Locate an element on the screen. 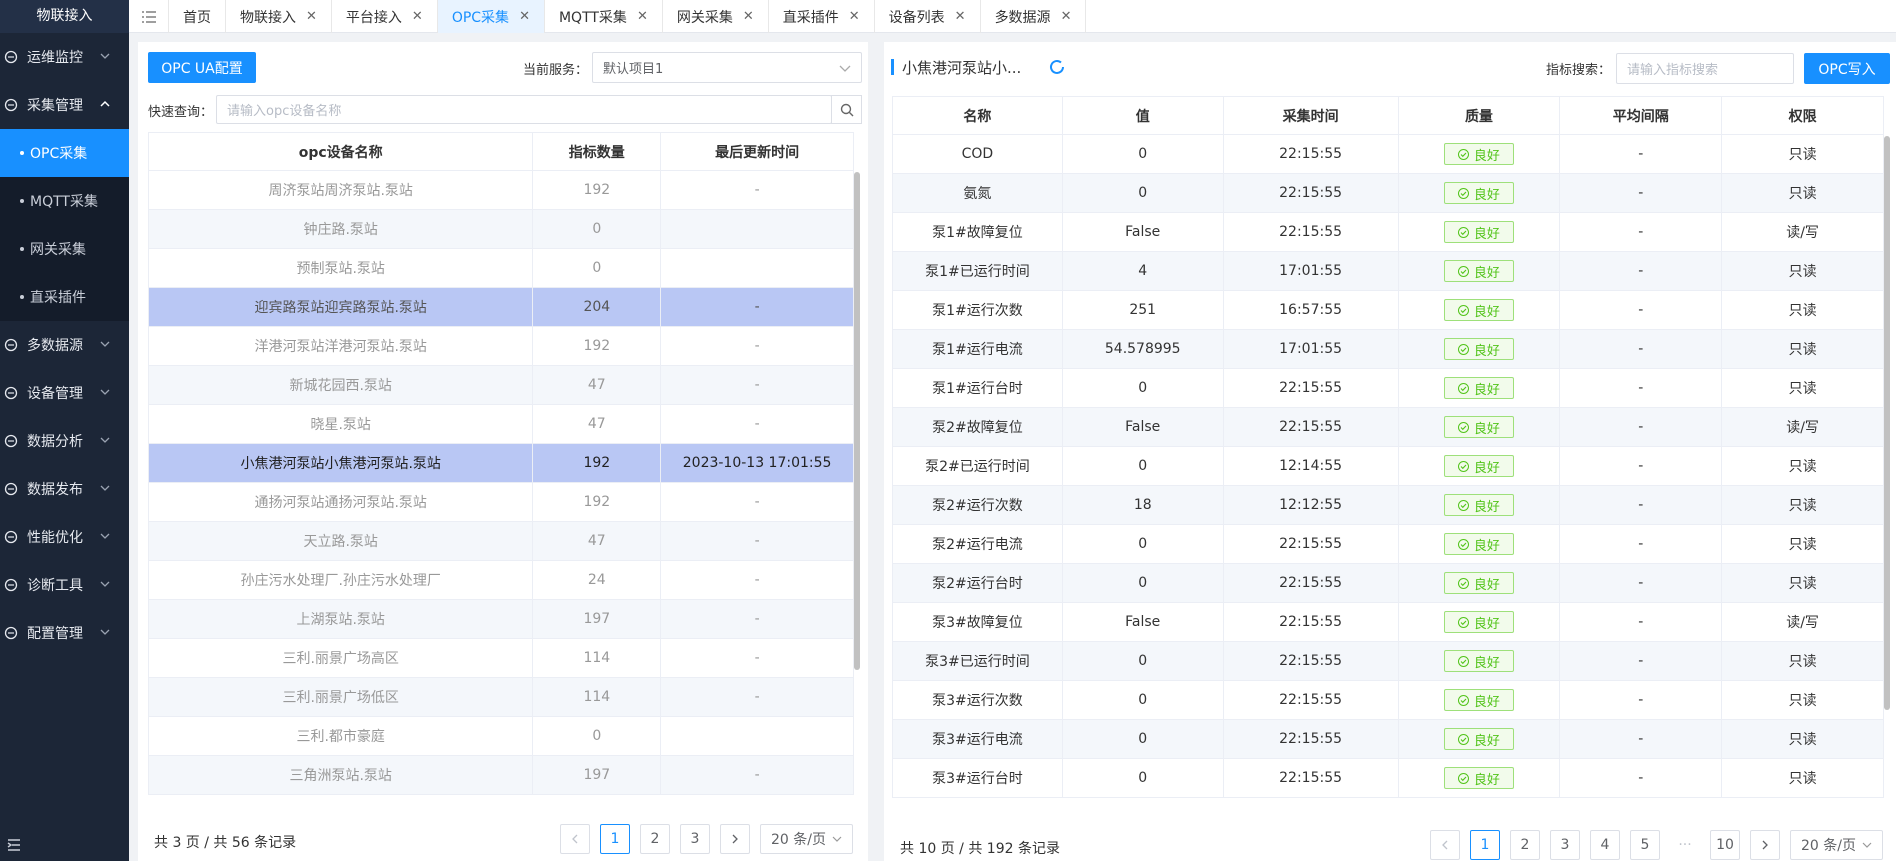 The image size is (1896, 861). page-button: 4 is located at coordinates (1605, 845).